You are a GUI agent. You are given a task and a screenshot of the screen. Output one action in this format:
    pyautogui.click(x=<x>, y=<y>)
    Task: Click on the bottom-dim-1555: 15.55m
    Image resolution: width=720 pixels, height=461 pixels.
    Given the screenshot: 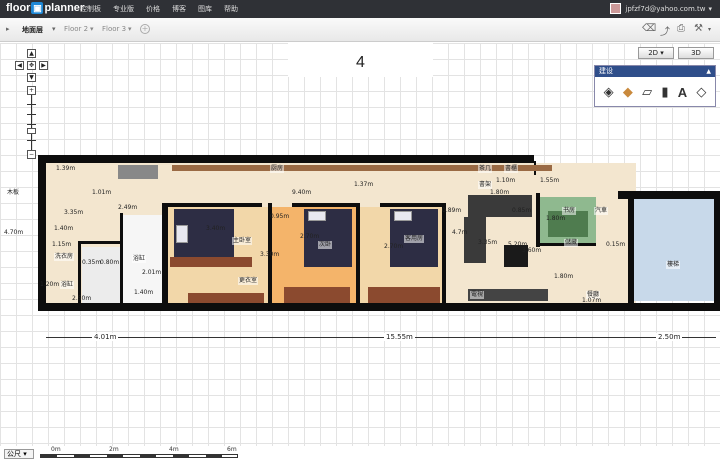 What is the action you would take?
    pyautogui.click(x=399, y=337)
    